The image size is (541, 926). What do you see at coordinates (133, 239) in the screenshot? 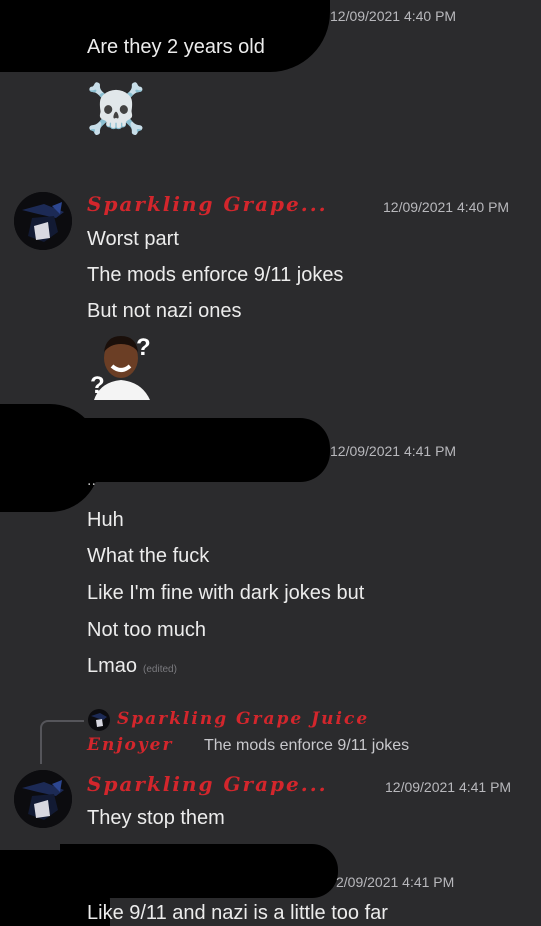
I see `message-text: Worst part` at bounding box center [133, 239].